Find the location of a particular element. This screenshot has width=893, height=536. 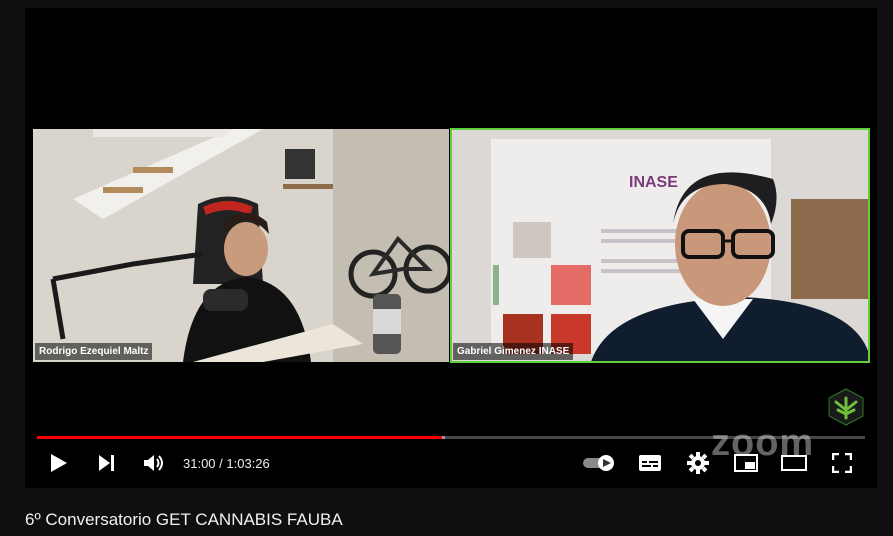

slide-logo: INASE is located at coordinates (653, 182).